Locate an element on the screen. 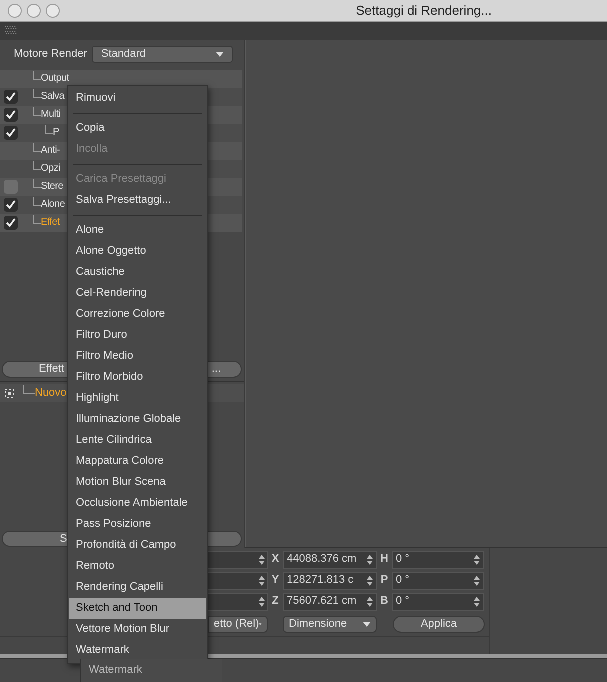 This screenshot has height=682, width=607. tree-item: Alone is located at coordinates (53, 205).